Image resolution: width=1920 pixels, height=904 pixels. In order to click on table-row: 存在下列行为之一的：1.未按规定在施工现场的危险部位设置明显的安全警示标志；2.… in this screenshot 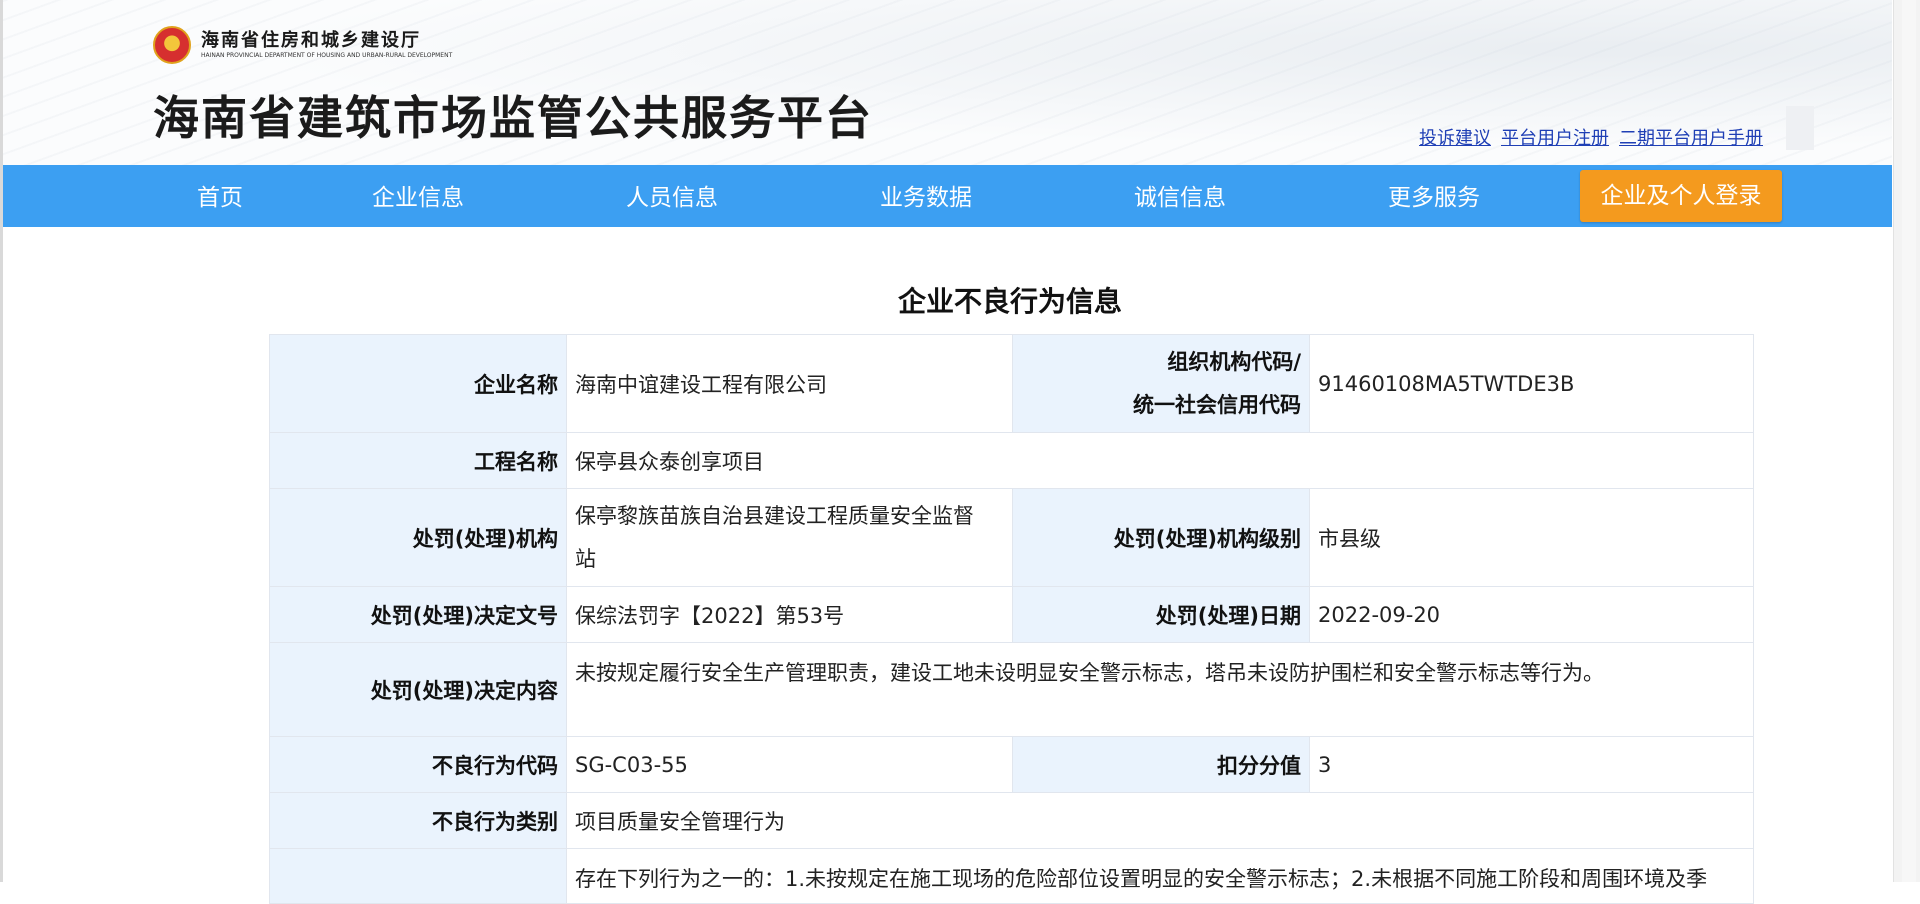, I will do `click(1011, 876)`.